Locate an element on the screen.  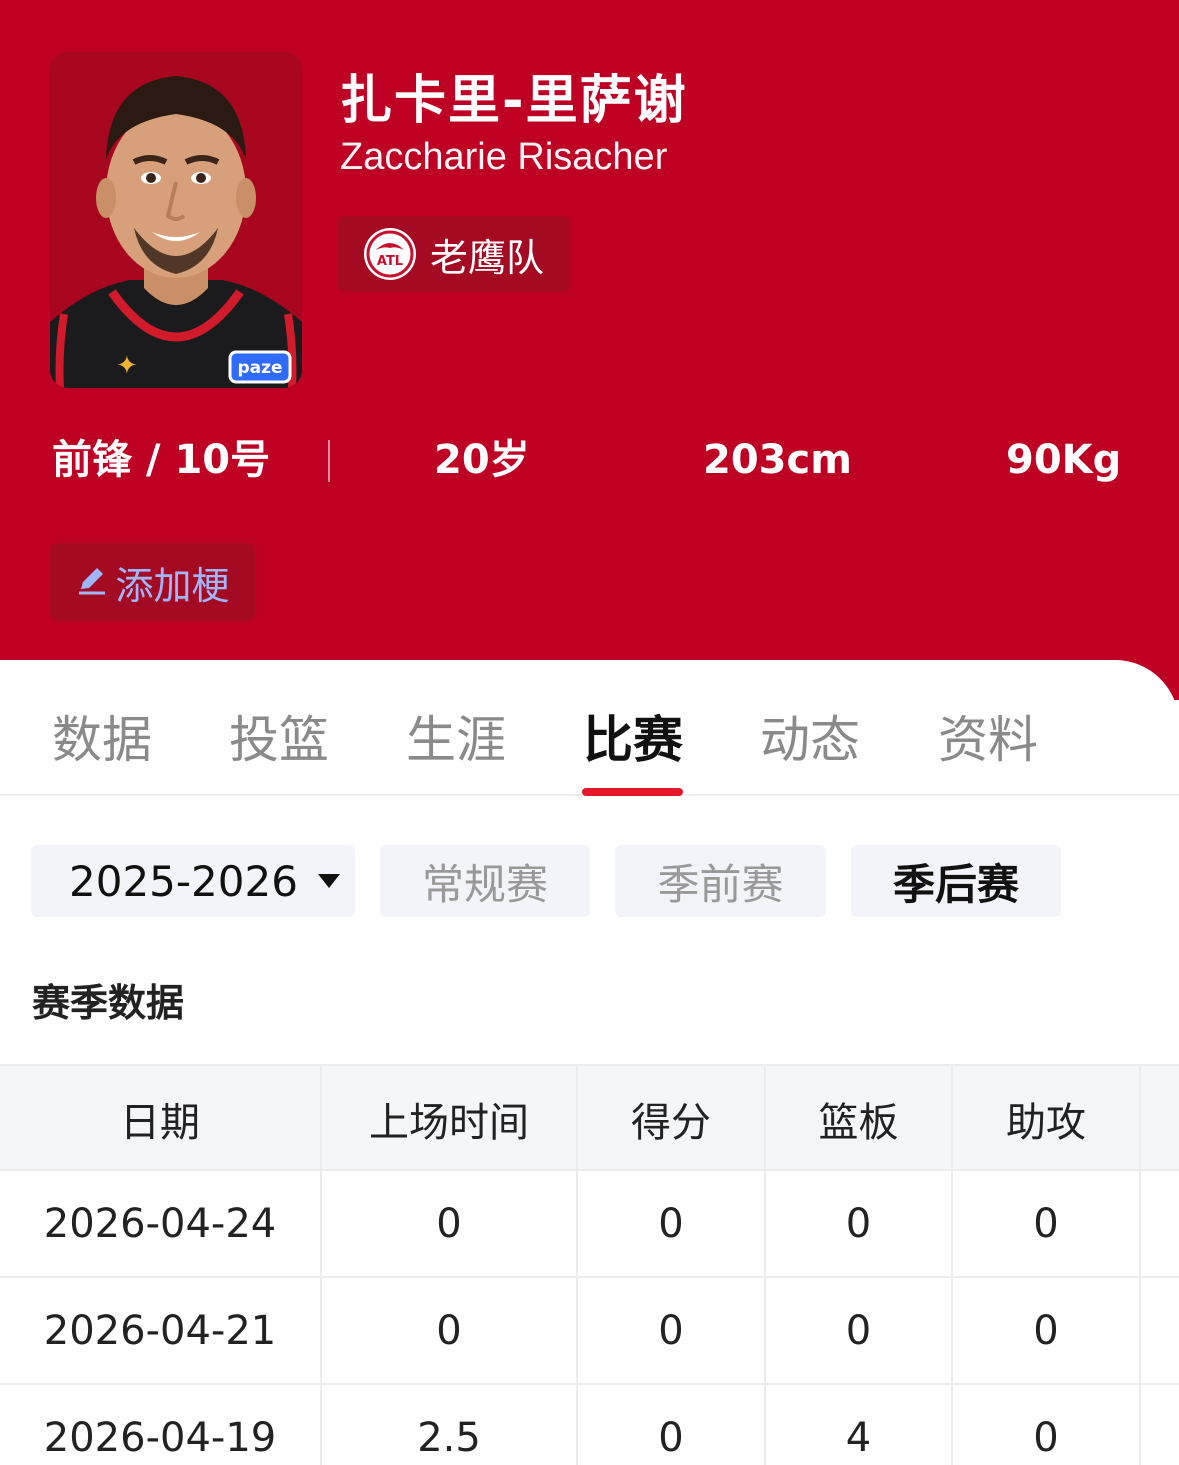
cell-date: 2026-04-24 is located at coordinates (161, 1223).